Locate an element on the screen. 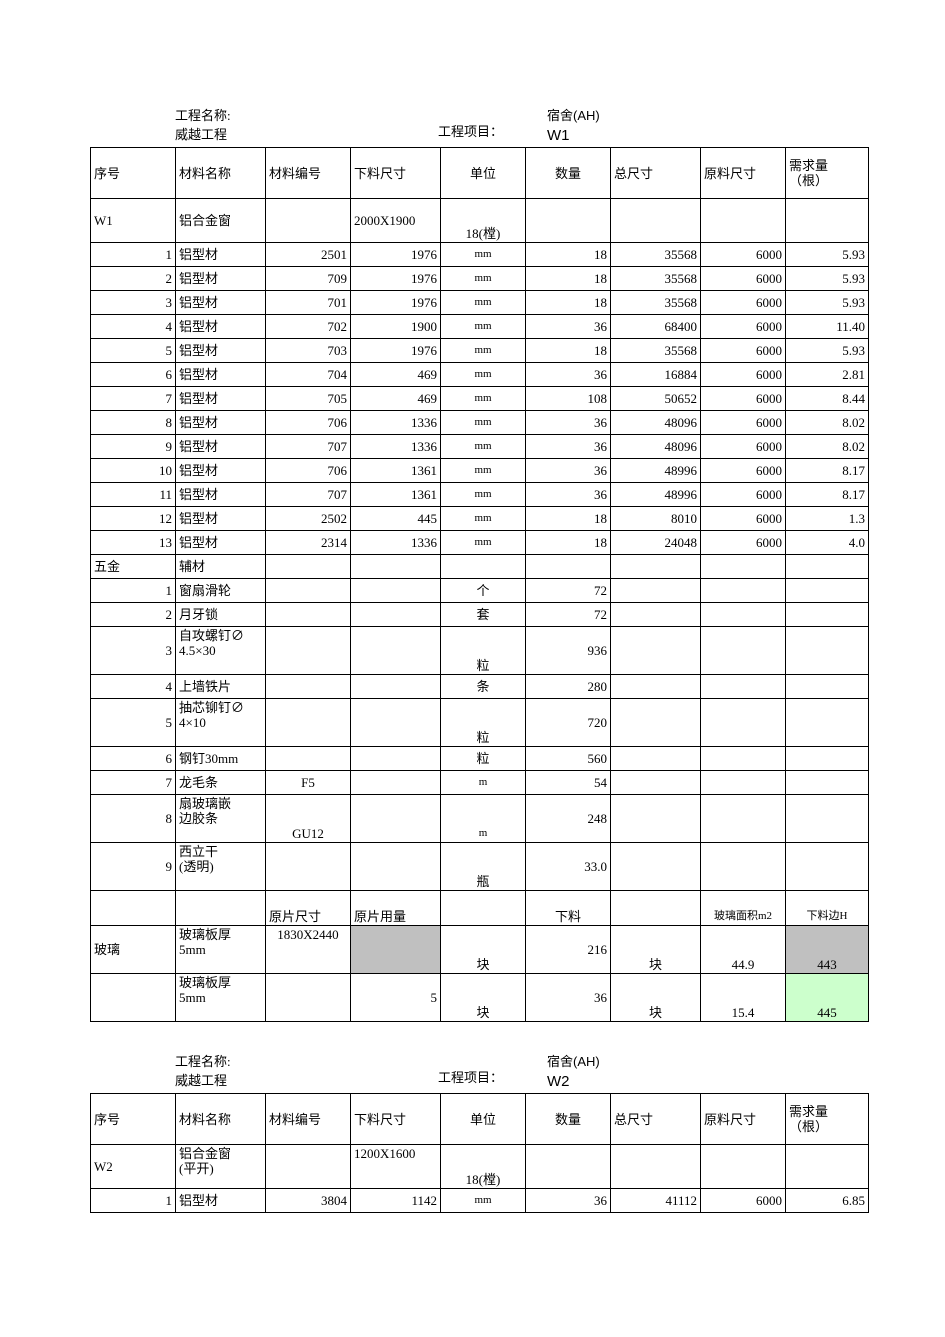 Image resolution: width=945 pixels, height=1337 pixels. cell-unit: 粒 is located at coordinates (483, 722).